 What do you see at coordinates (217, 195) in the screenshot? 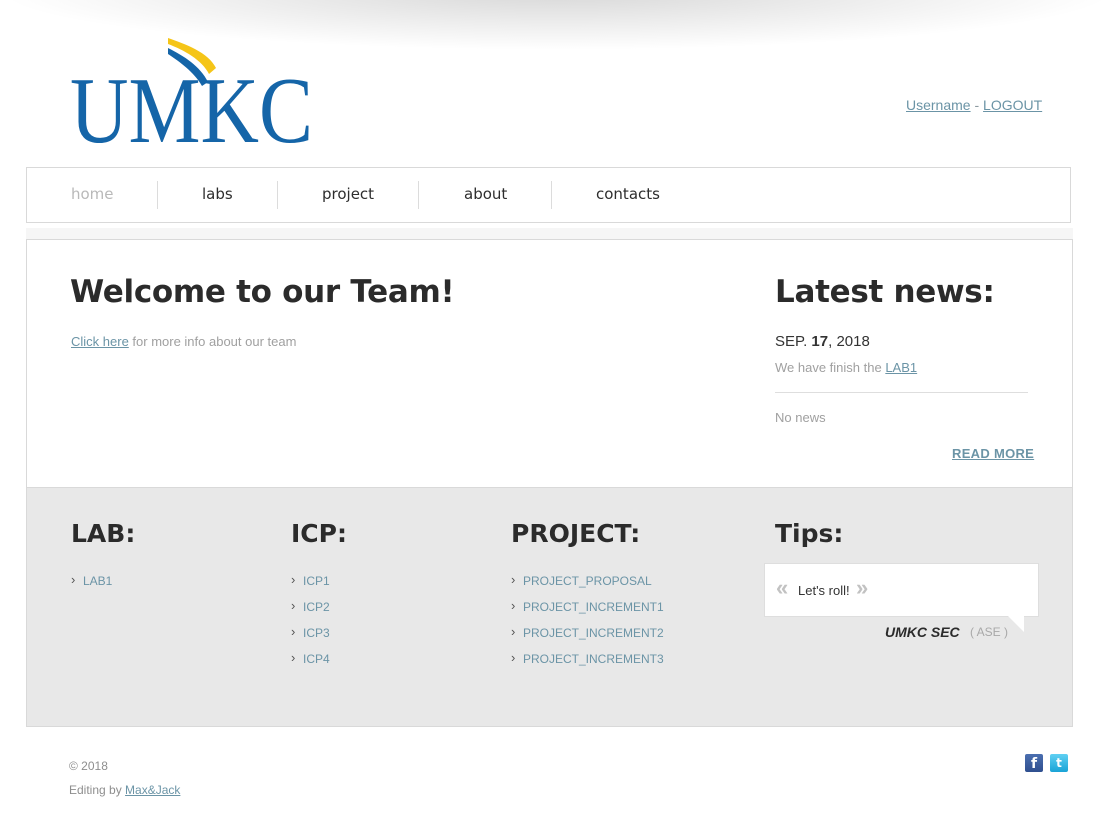
I see `nav-item-labs: labs` at bounding box center [217, 195].